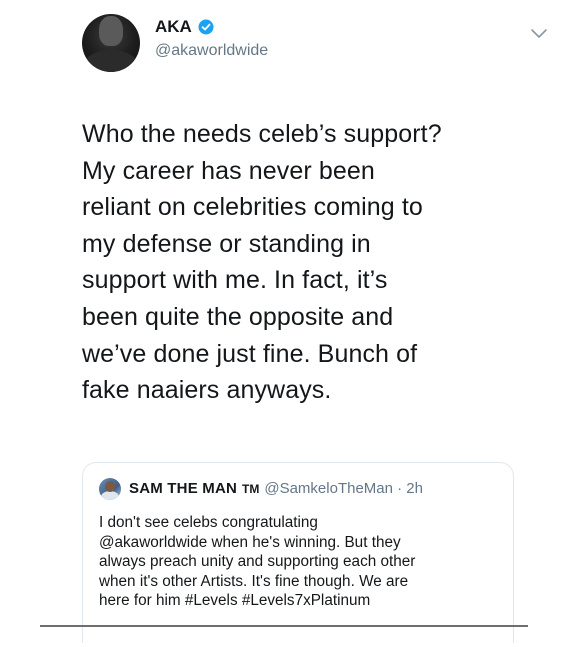  I want to click on quoted-author-name: SAM THE MAN, so click(183, 488).